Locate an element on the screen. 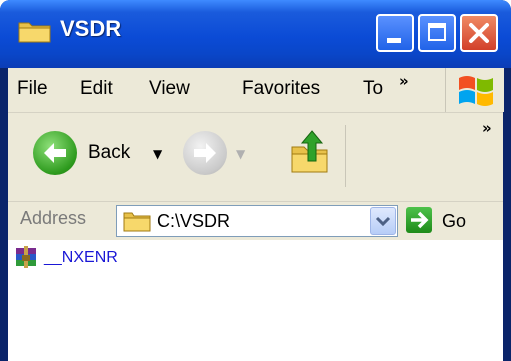 This screenshot has height=361, width=511. address-value: C:\VSDR is located at coordinates (194, 221).